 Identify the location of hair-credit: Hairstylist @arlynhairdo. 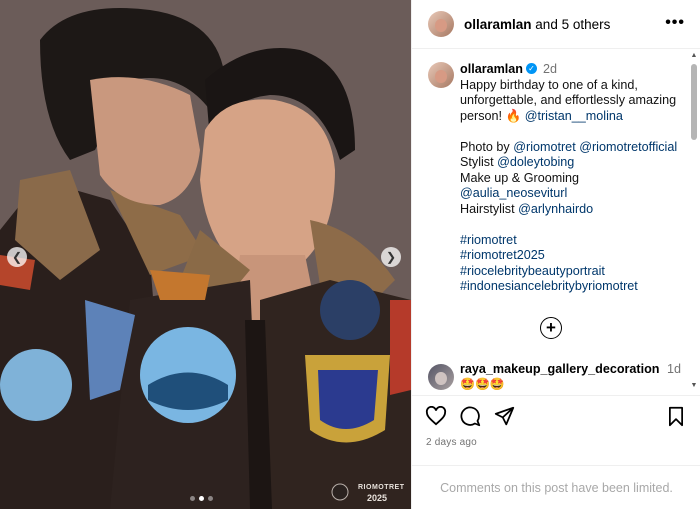
(575, 210).